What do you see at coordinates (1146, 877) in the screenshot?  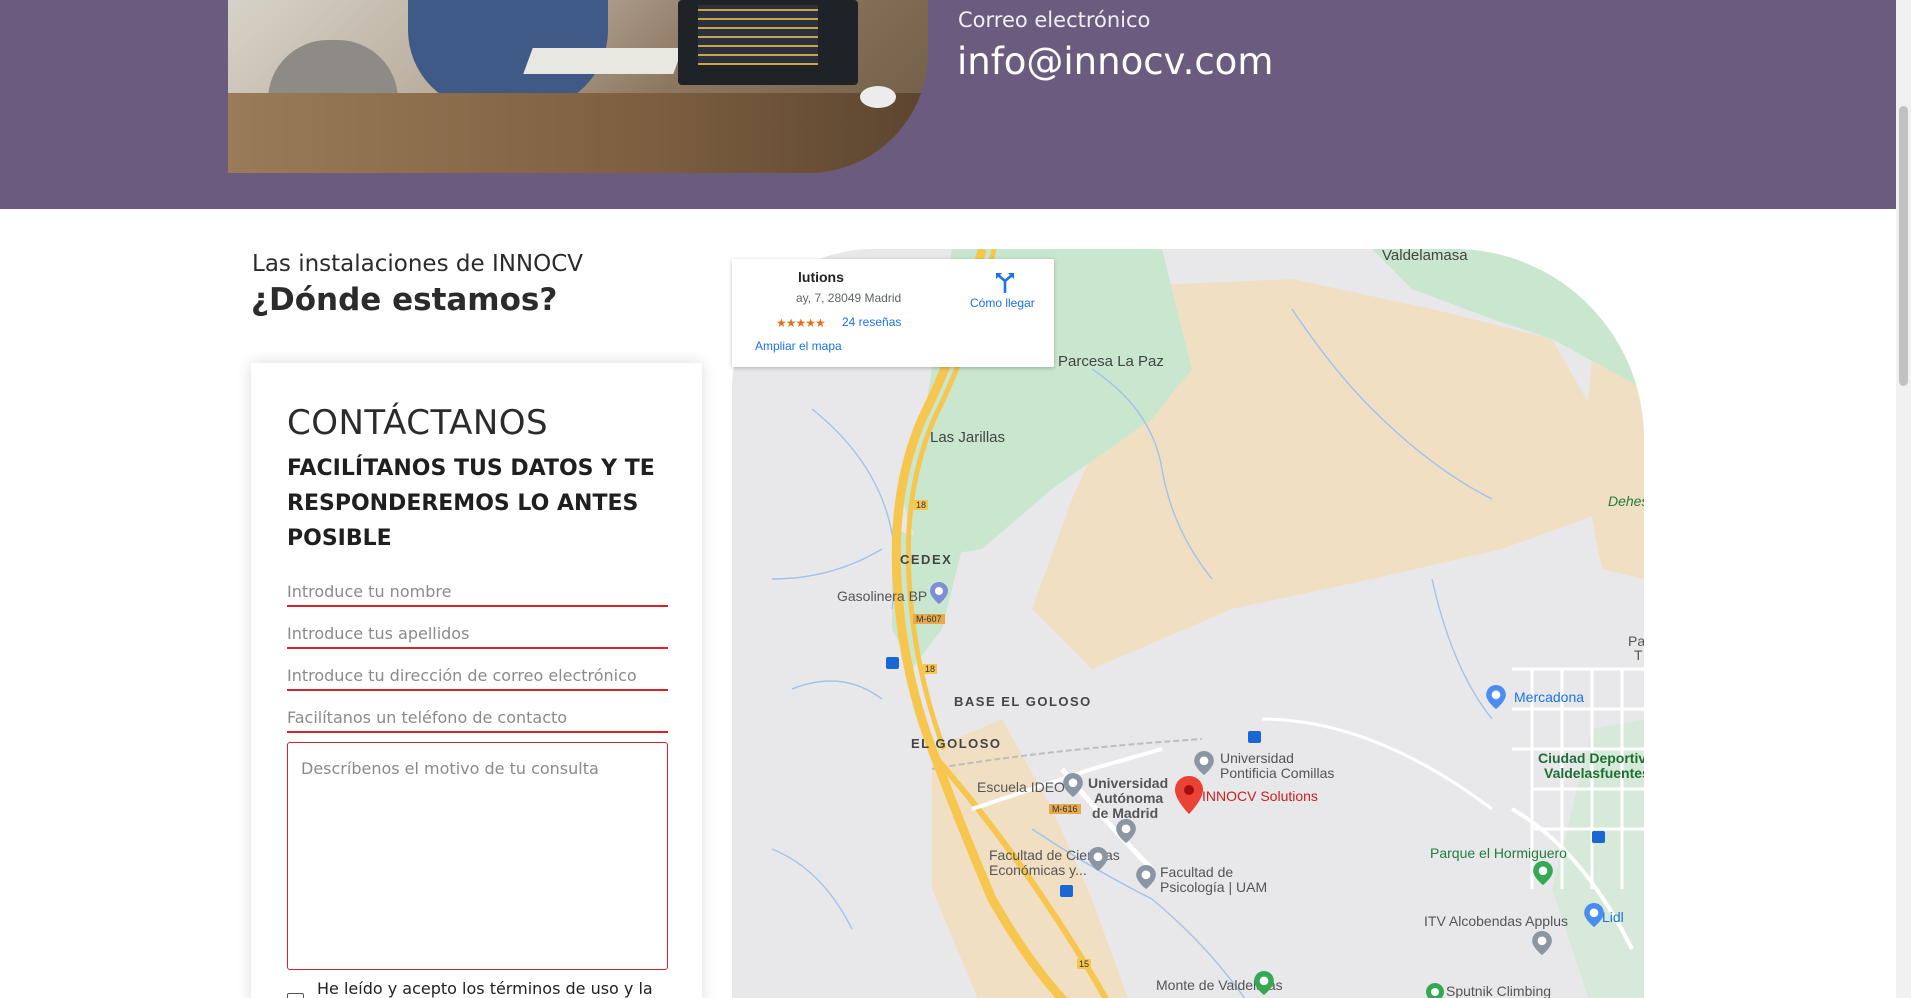 I see `faculty-psychology-icon` at bounding box center [1146, 877].